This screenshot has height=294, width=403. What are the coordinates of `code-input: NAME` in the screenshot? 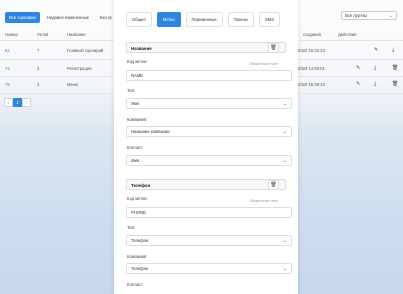 It's located at (209, 75).